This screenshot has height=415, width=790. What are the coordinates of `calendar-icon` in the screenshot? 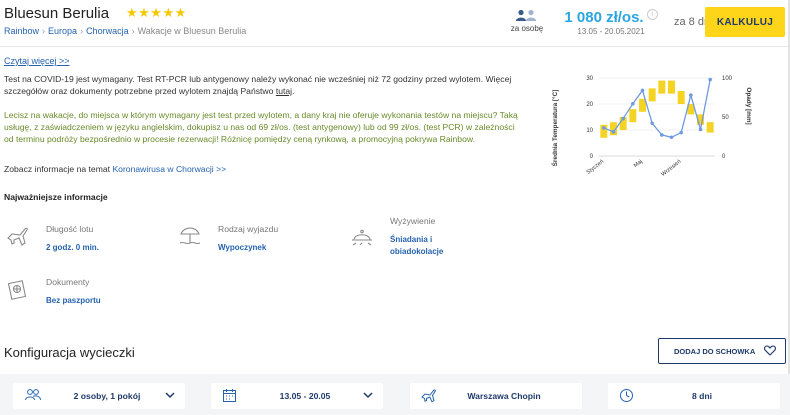 It's located at (229, 395).